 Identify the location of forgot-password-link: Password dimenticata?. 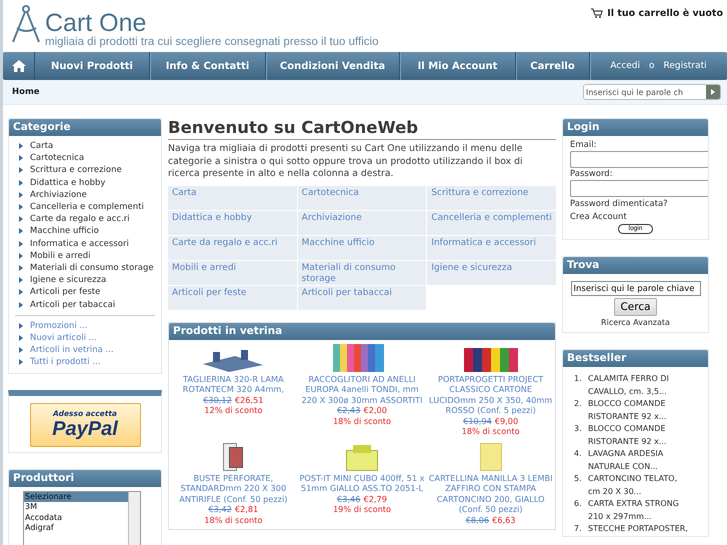
(635, 204).